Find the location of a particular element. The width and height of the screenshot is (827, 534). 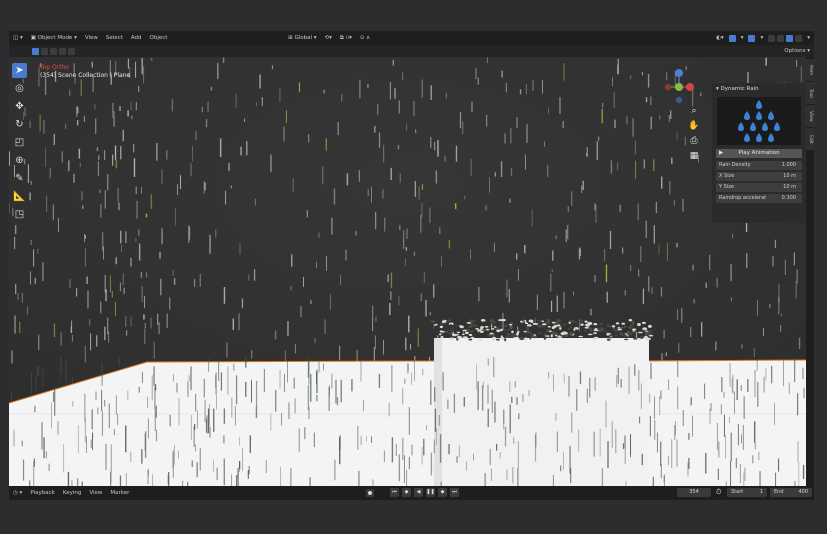

mode-selector: ▣ Object Mode ▾ is located at coordinates (54, 38).